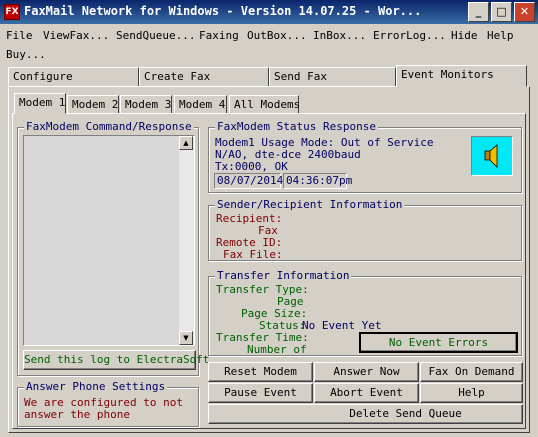 The width and height of the screenshot is (538, 437). Describe the element at coordinates (116, 360) in the screenshot. I see `send-log-button: Send this log to ElectraSoft` at that location.